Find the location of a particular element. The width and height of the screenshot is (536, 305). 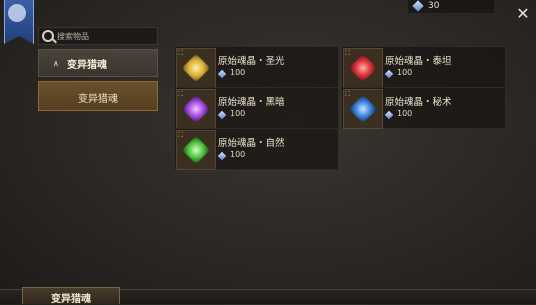

item-name: 原始魂晶・圣光 is located at coordinates (251, 61).